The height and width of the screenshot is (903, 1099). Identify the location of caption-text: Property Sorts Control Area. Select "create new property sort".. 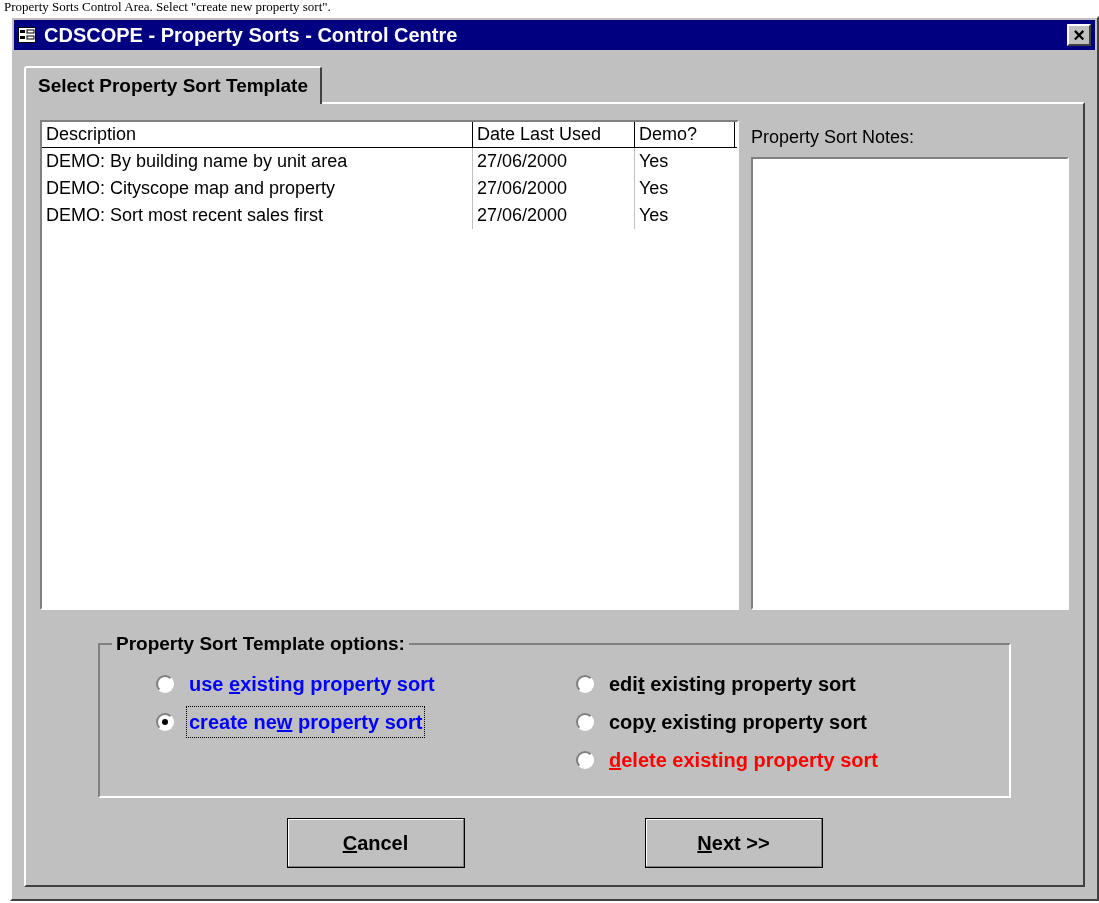
(167, 7).